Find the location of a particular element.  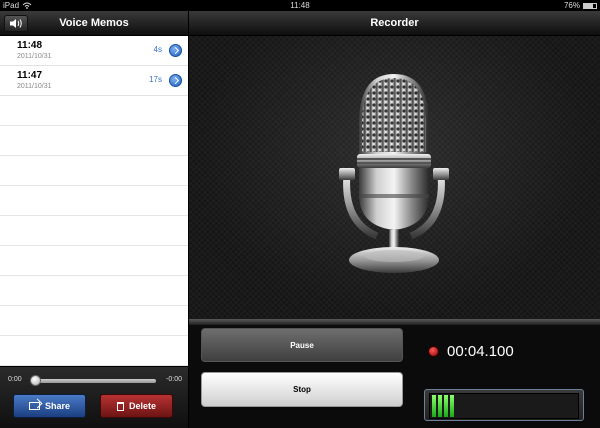

speaker-button is located at coordinates (16, 23).